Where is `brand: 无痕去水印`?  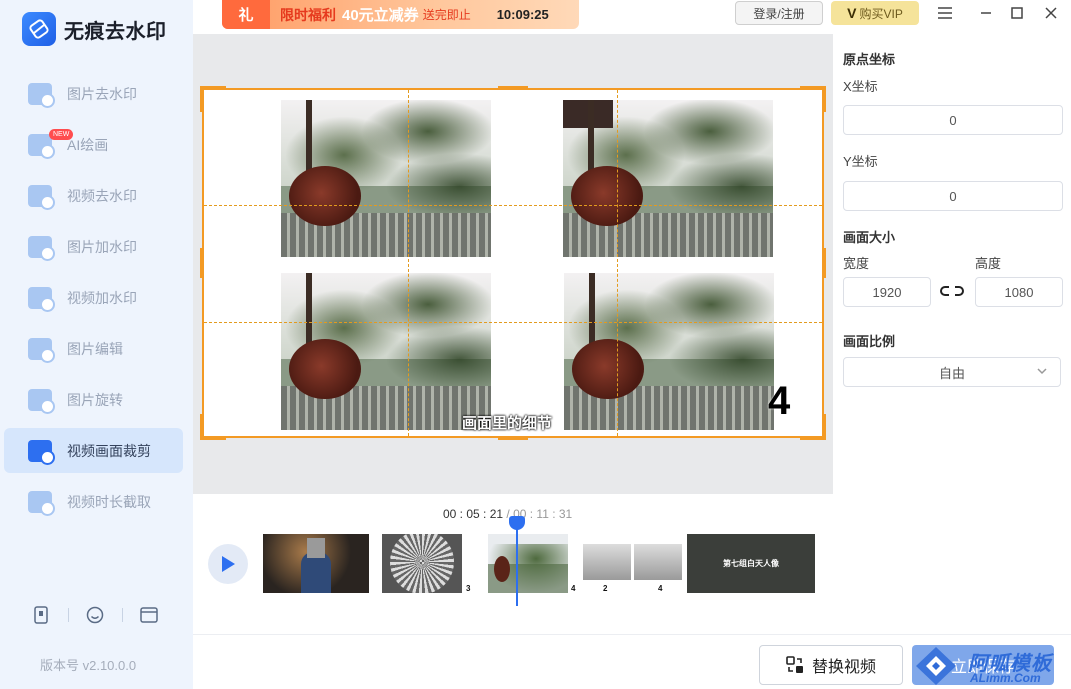 brand: 无痕去水印 is located at coordinates (94, 29).